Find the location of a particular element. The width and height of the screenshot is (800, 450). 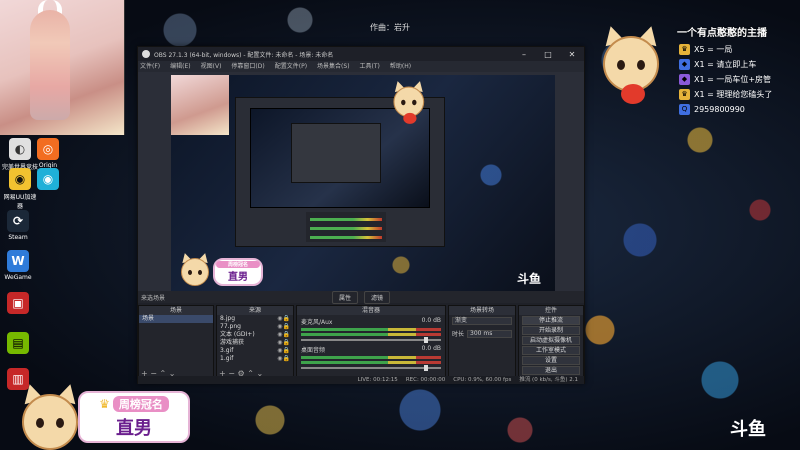

perk-item: ◆ X1 = 一局车位+房管 is located at coordinates (725, 79).